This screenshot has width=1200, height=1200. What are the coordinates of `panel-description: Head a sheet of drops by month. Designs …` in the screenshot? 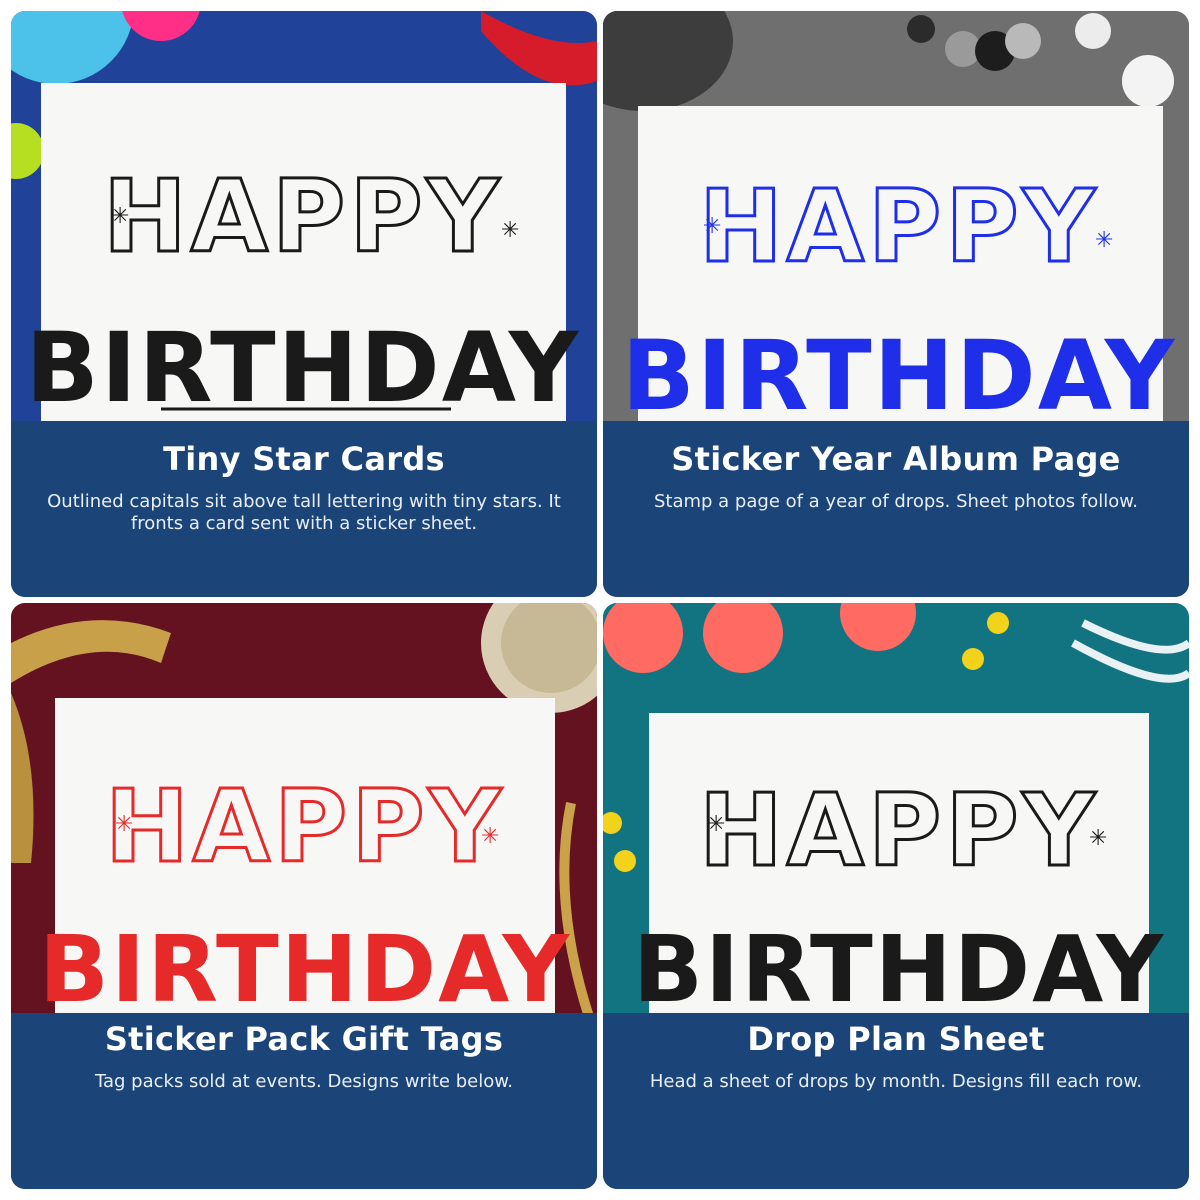 It's located at (896, 1081).